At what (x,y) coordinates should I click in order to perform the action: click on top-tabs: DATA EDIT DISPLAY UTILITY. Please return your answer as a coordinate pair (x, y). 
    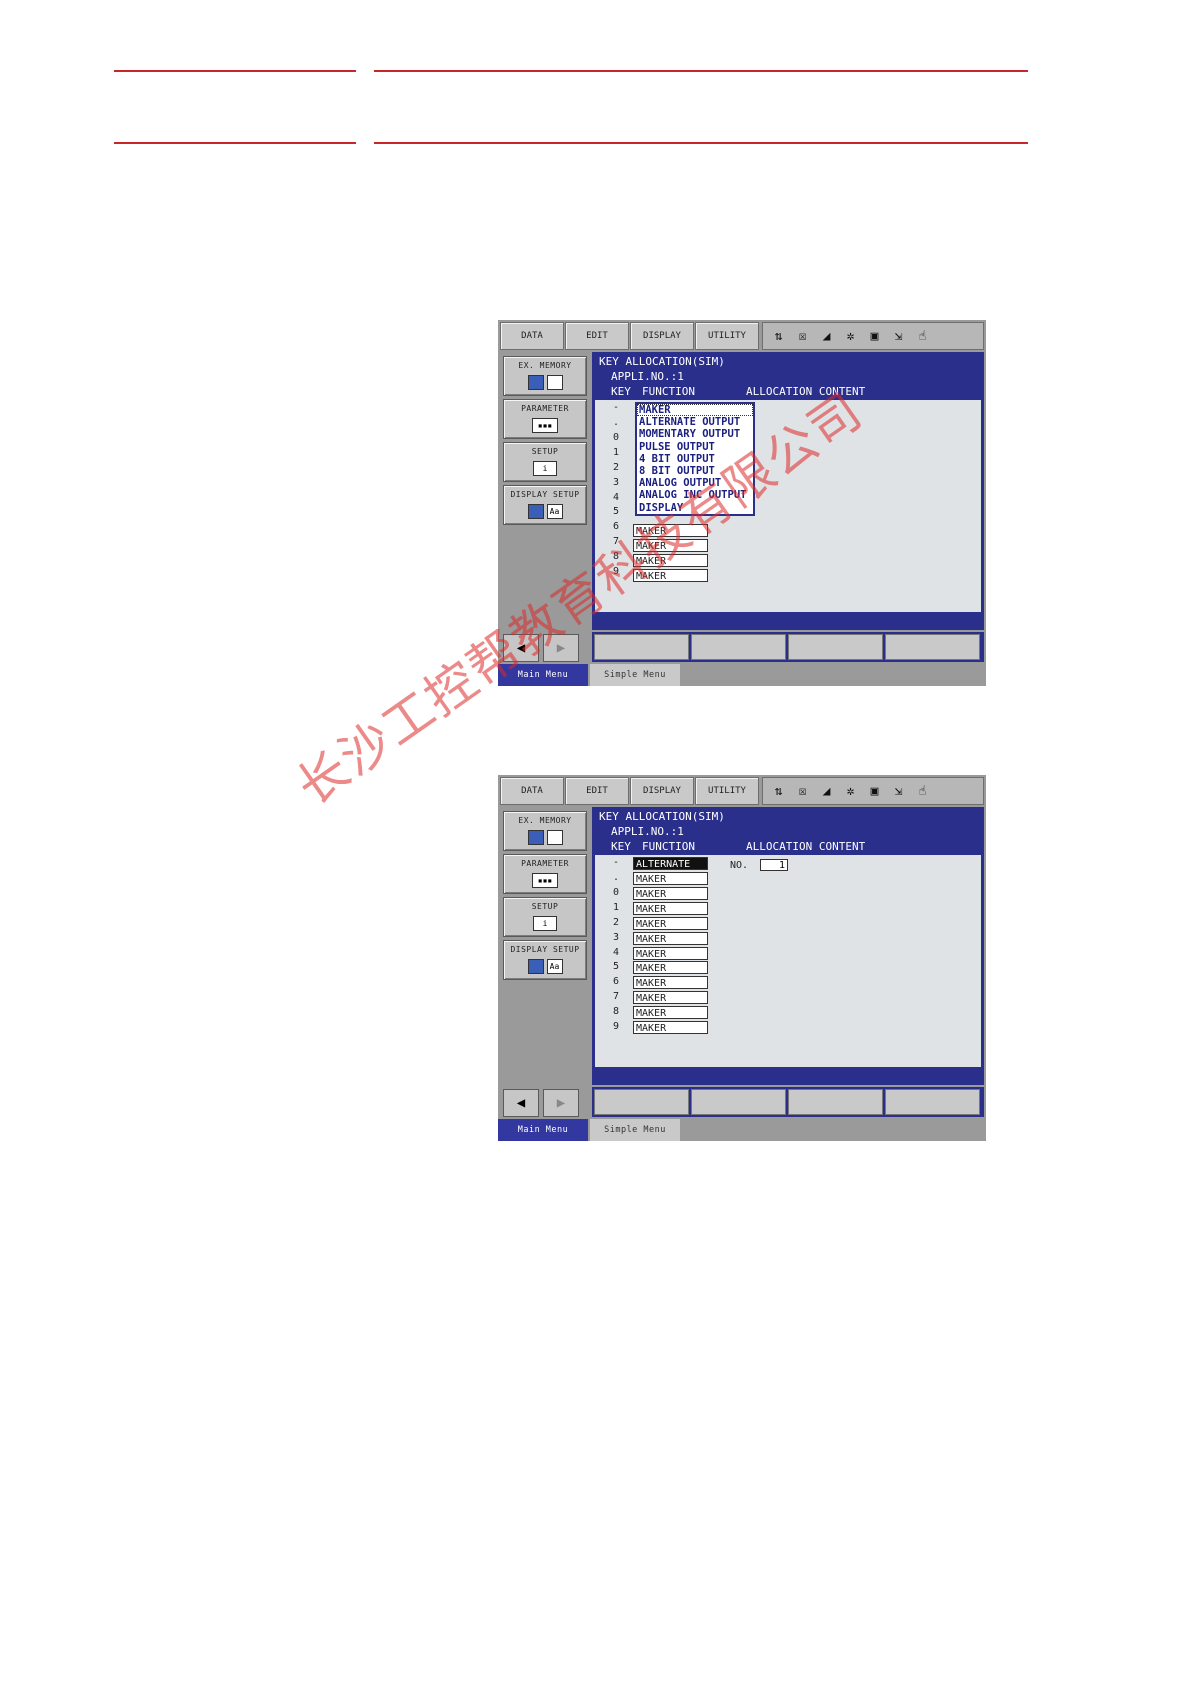
    Looking at the image, I should click on (629, 336).